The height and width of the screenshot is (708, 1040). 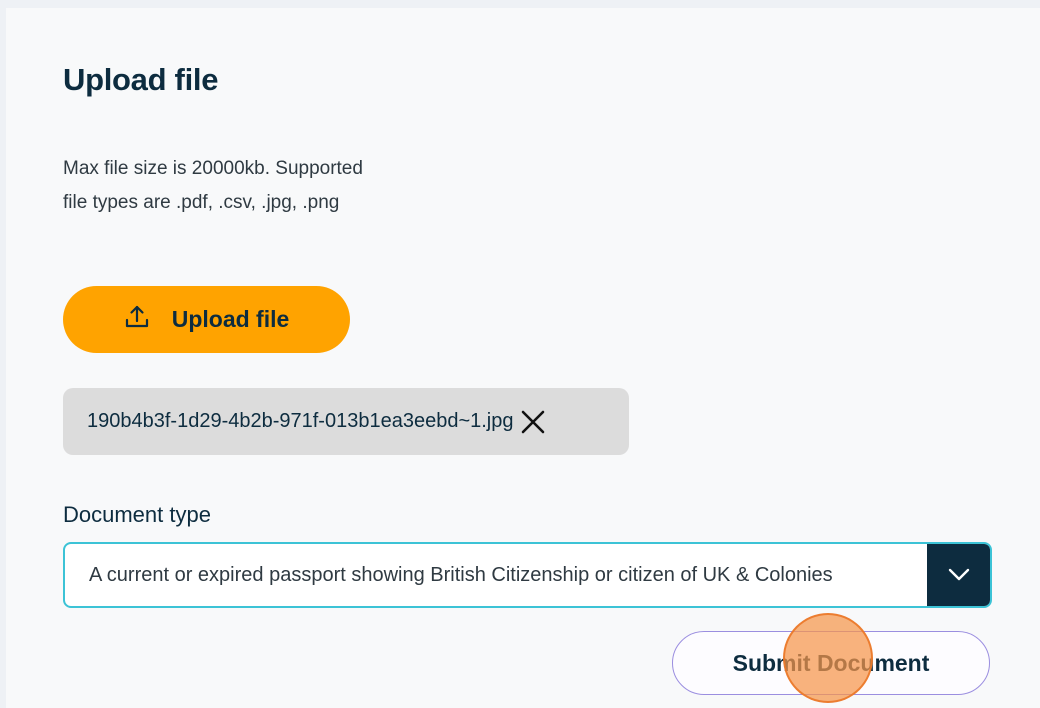 I want to click on upload-file-button: Upload file, so click(x=206, y=319).